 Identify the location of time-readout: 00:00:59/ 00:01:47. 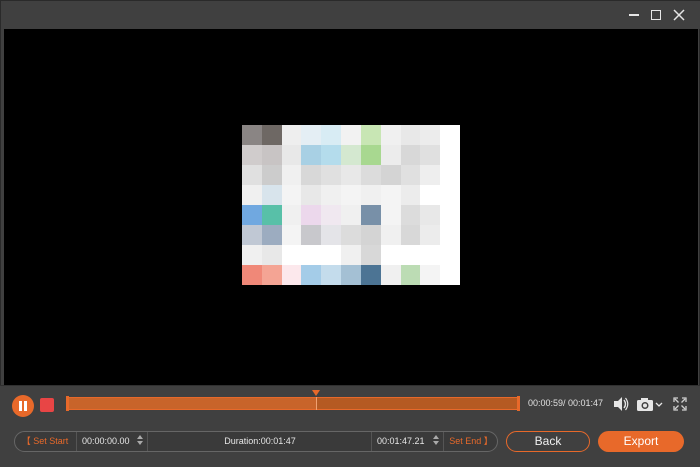
(566, 403).